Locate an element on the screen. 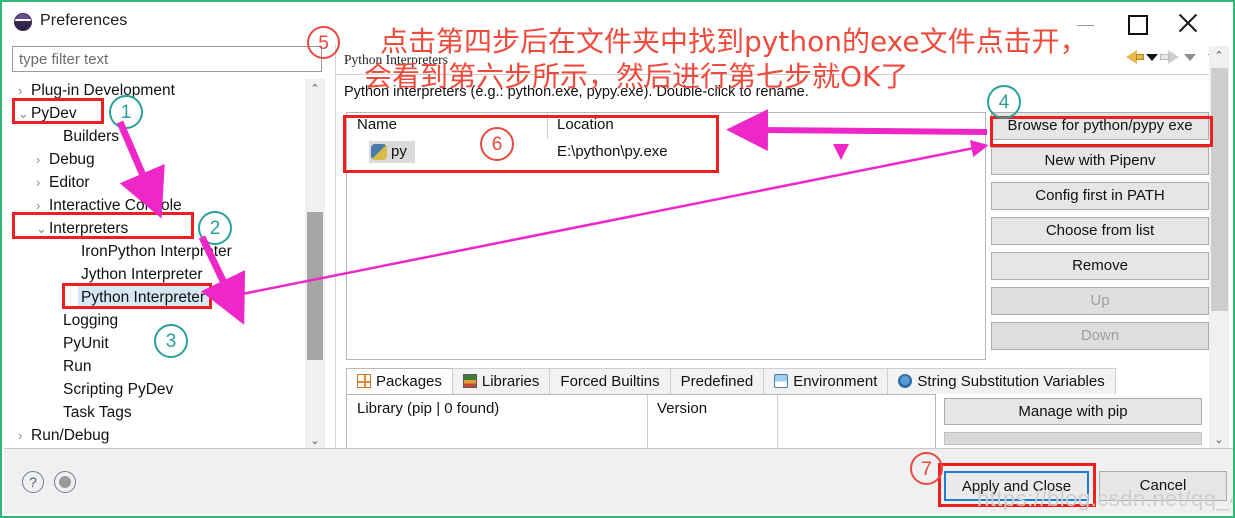 This screenshot has width=1235, height=518. tree-item-jython-interpreter: Jython Interpreter is located at coordinates (158, 274).